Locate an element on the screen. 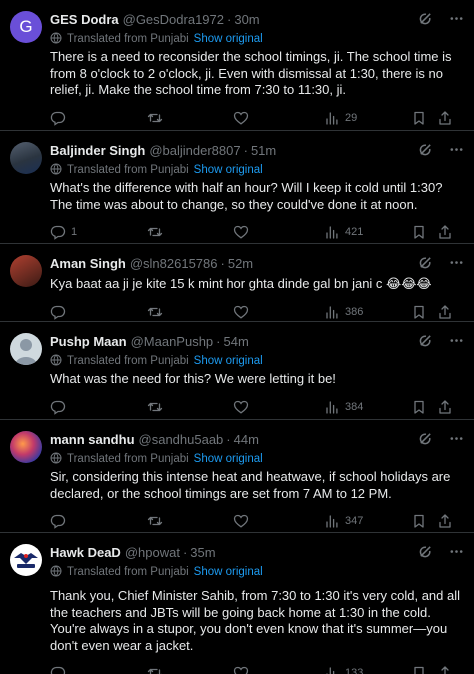 Image resolution: width=474 pixels, height=674 pixels. timestamp: 51m is located at coordinates (263, 150).